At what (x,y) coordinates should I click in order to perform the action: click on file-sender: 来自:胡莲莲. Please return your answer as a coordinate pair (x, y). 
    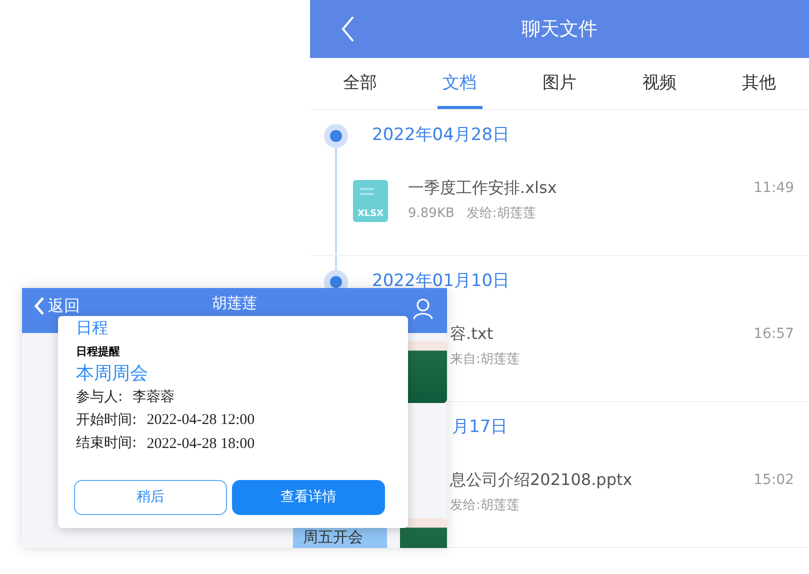
    Looking at the image, I should click on (485, 360).